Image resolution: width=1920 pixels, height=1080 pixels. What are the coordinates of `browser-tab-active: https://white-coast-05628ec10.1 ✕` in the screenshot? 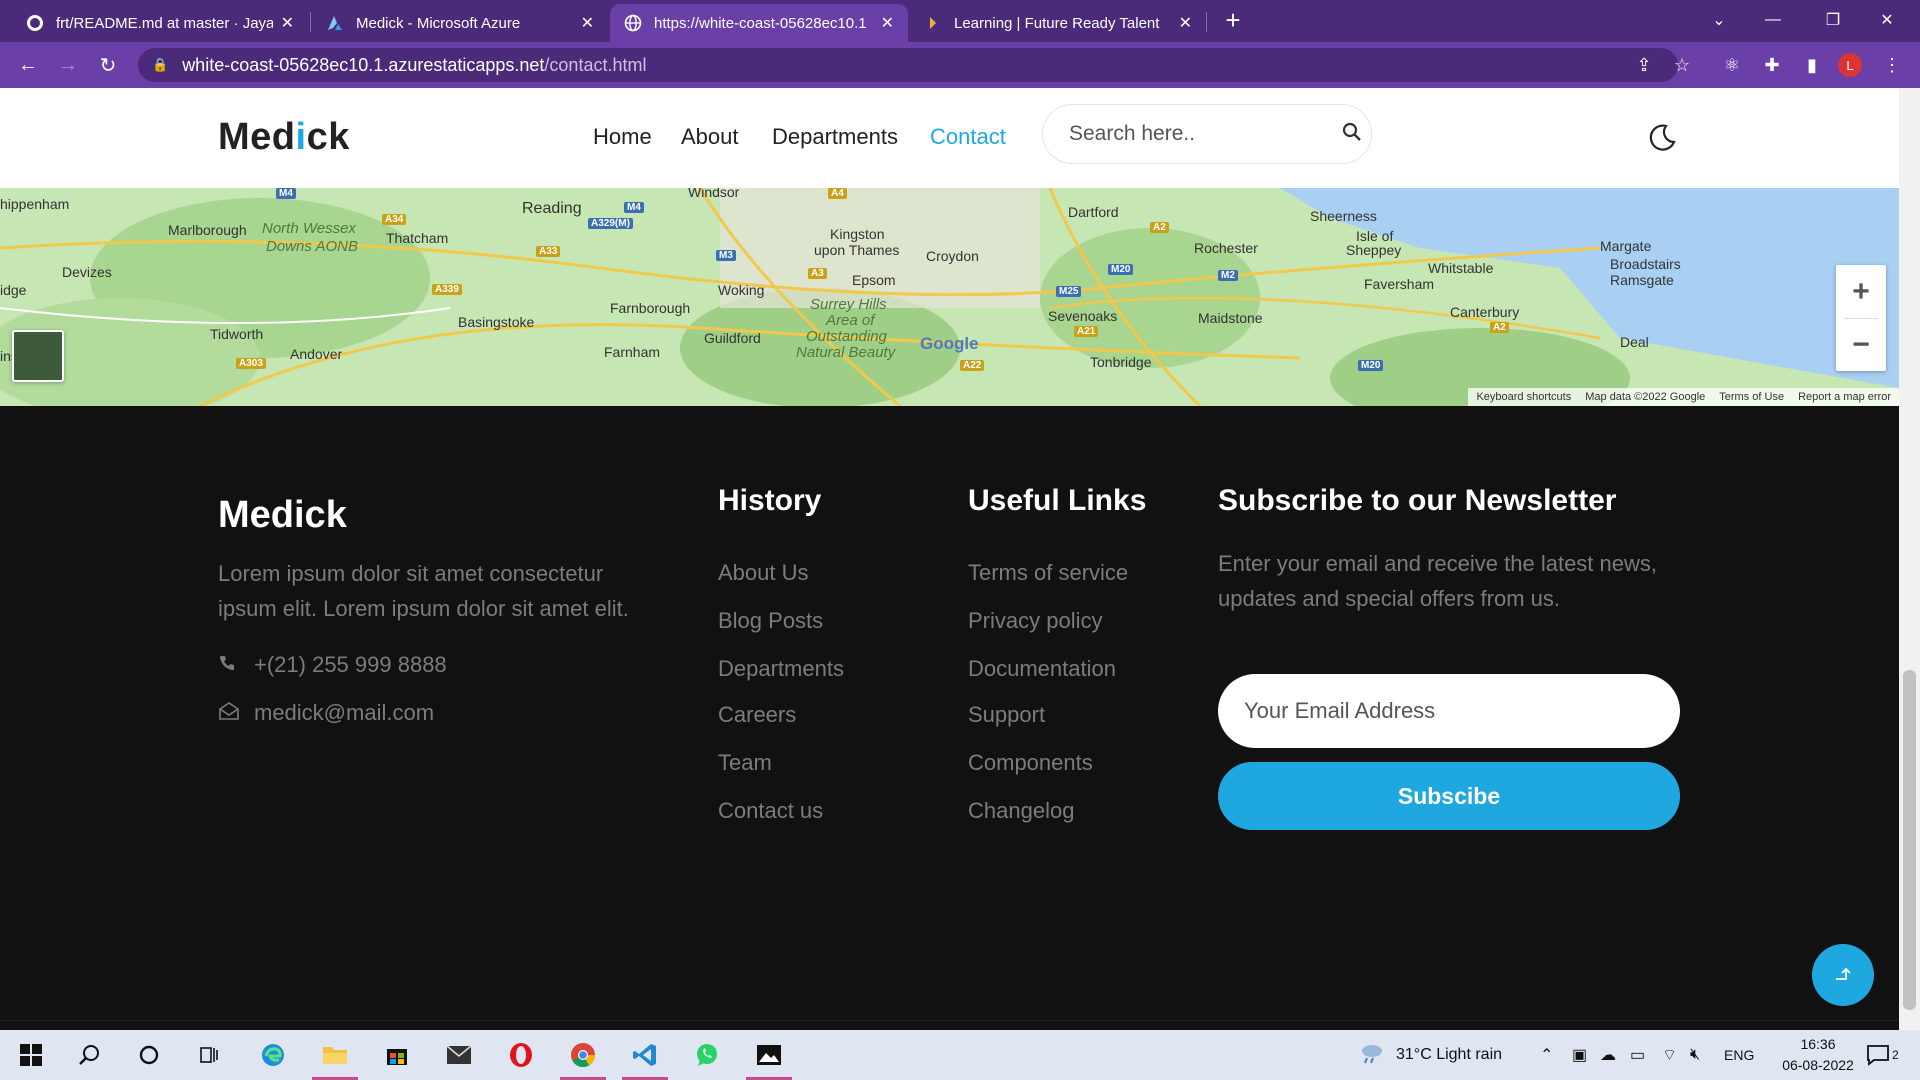 It's located at (759, 23).